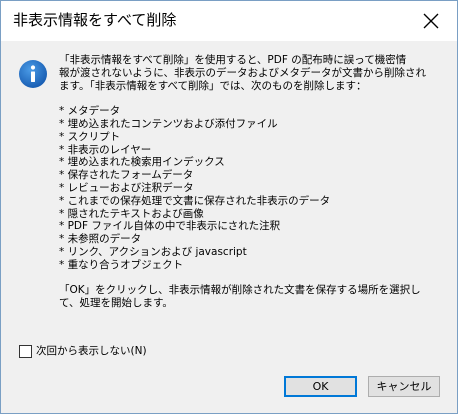 The width and height of the screenshot is (458, 414). Describe the element at coordinates (404, 386) in the screenshot. I see `cancel-button: キャンセル` at that location.